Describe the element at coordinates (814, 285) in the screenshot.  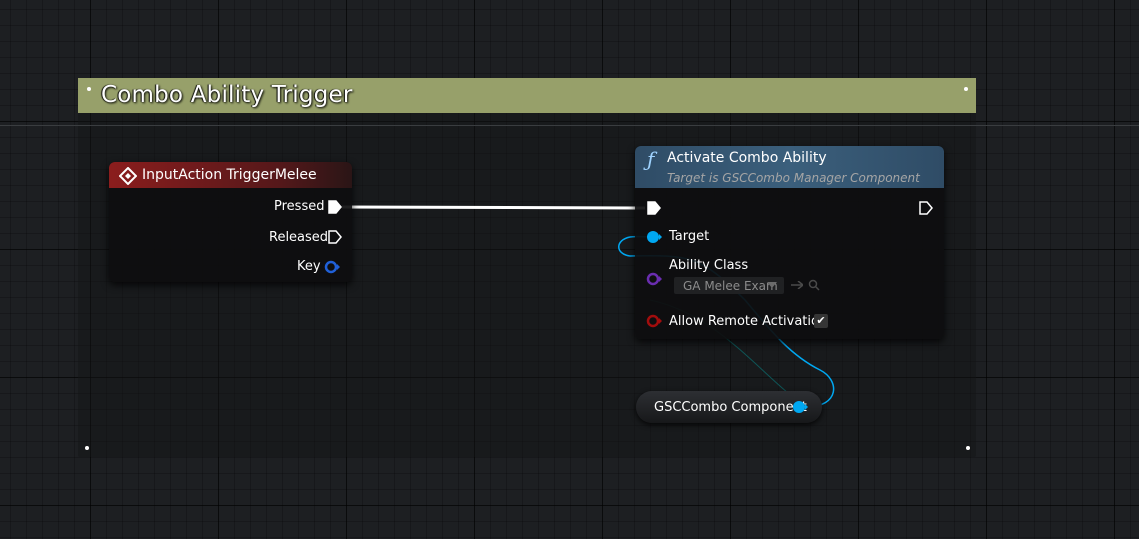
I see `search-icon` at that location.